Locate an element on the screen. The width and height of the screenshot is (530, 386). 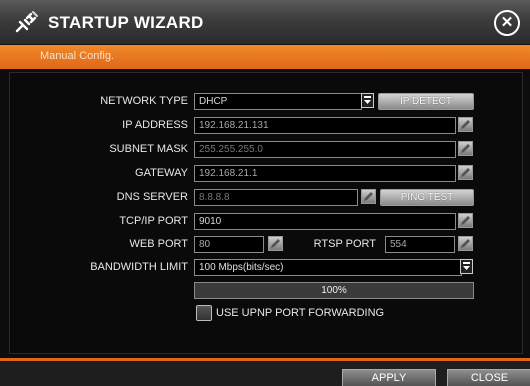
title-bar: STARTUP WIZARD ✕ is located at coordinates (265, 22).